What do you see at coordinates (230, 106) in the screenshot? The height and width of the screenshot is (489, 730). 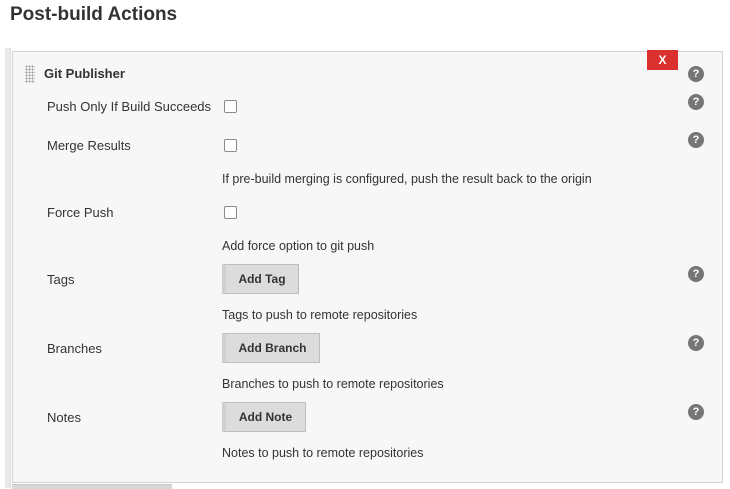 I see `push-only-checkbox` at bounding box center [230, 106].